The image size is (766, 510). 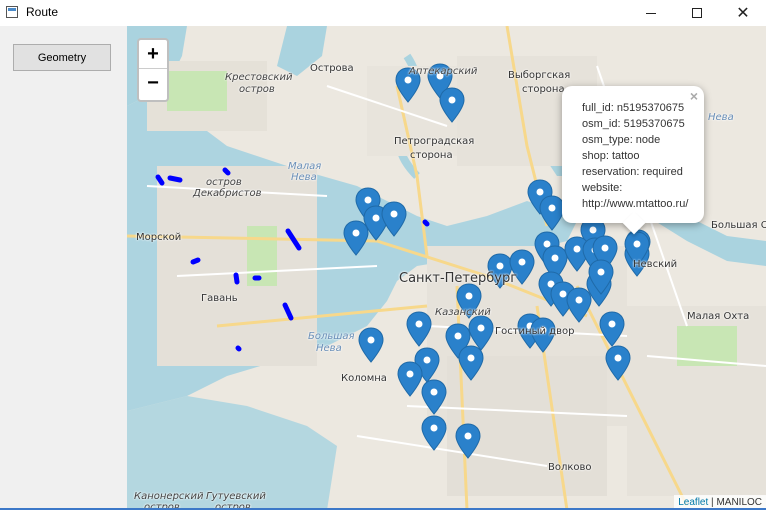 What do you see at coordinates (693, 502) in the screenshot?
I see `leaflet-link: Leaflet` at bounding box center [693, 502].